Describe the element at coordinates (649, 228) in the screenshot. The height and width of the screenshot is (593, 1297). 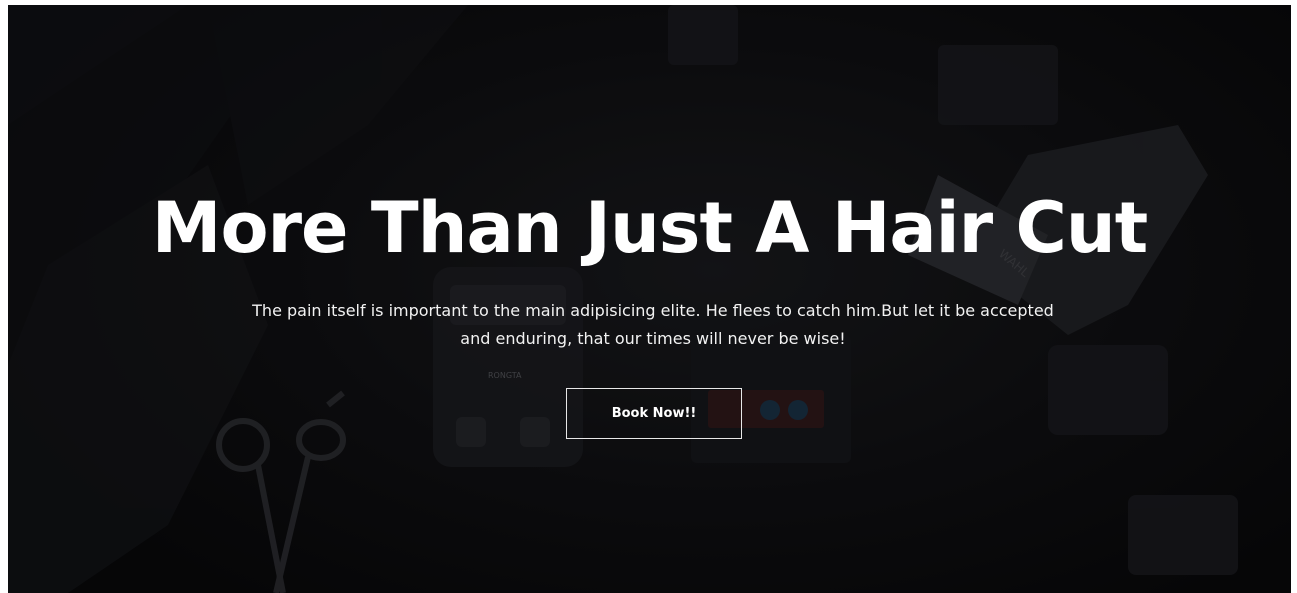
I see `hero-title: More Than Just A Hair Cut` at that location.